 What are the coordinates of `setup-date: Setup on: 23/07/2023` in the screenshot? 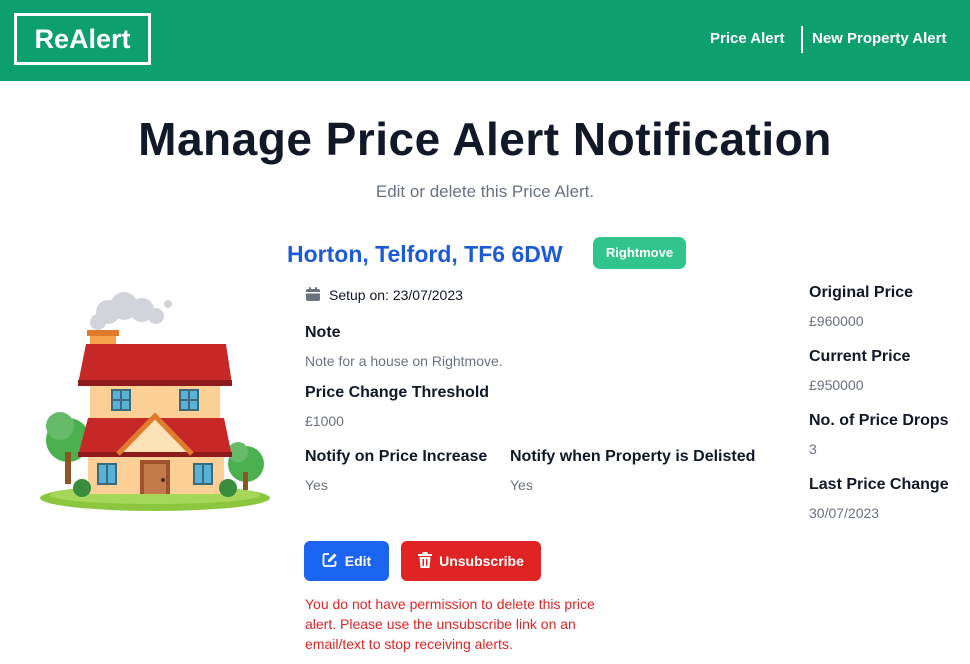 It's located at (384, 295).